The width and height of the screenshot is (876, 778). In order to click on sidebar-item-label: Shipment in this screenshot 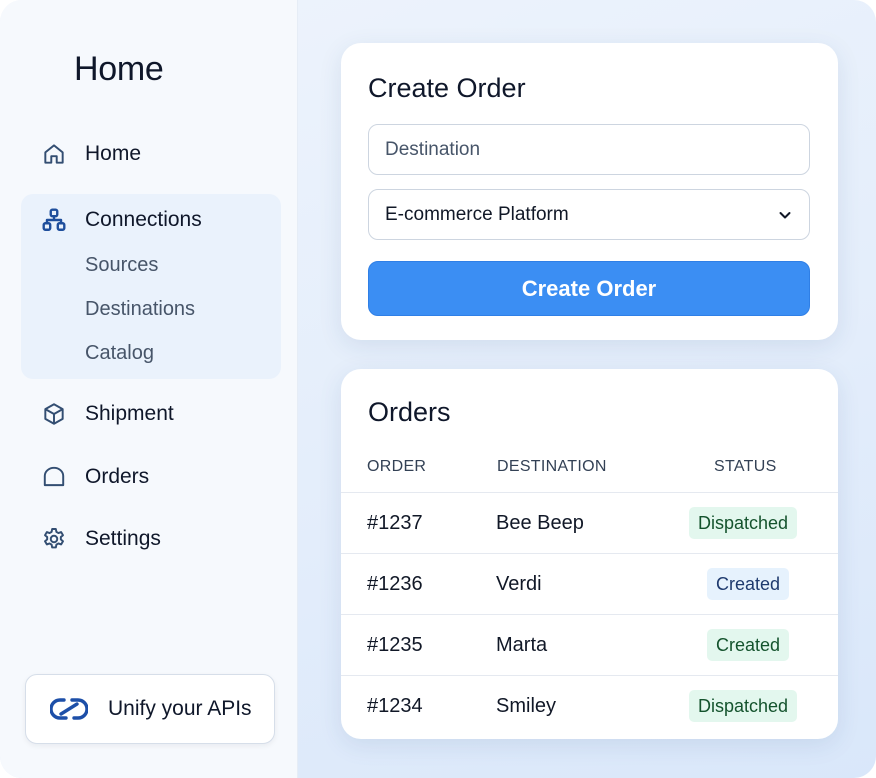, I will do `click(129, 413)`.